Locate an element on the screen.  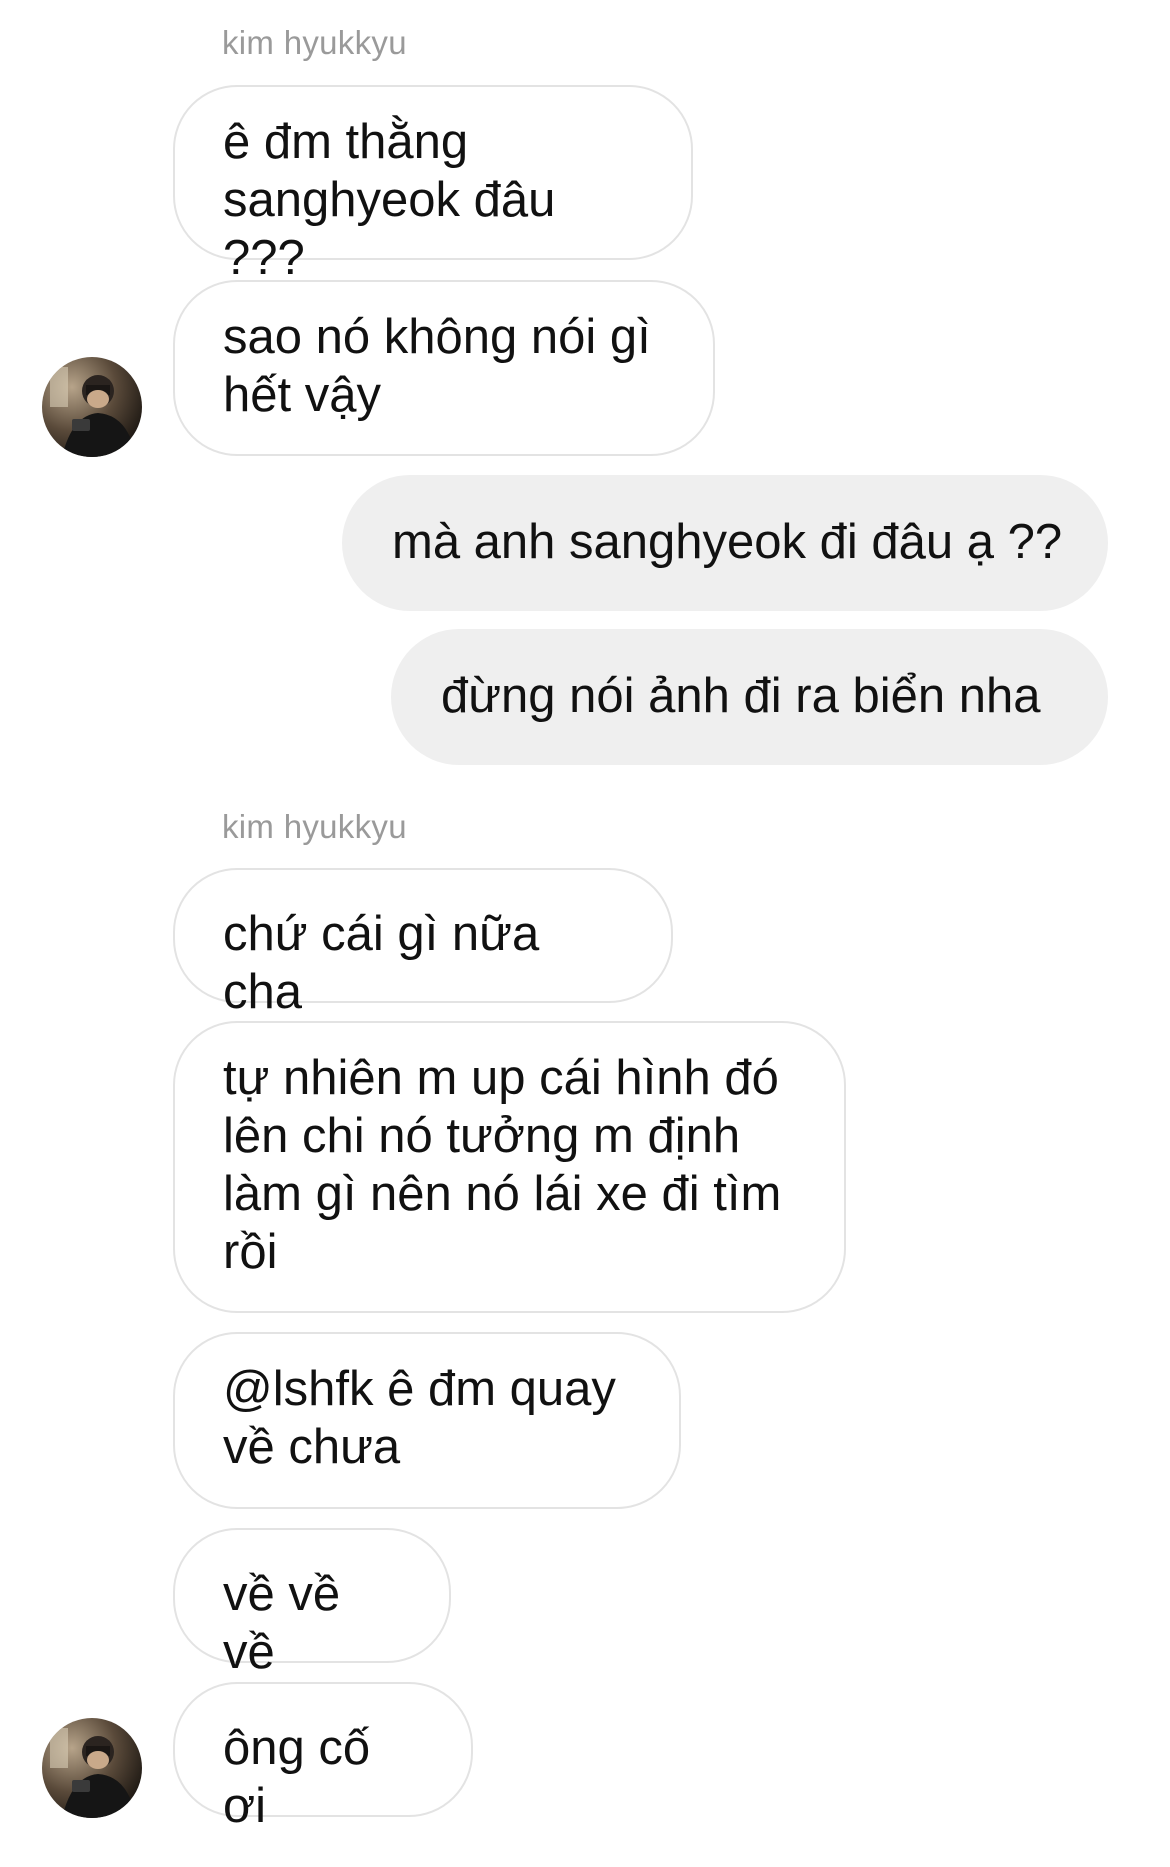
incoming-message-bubble: về về về is located at coordinates (312, 1603).